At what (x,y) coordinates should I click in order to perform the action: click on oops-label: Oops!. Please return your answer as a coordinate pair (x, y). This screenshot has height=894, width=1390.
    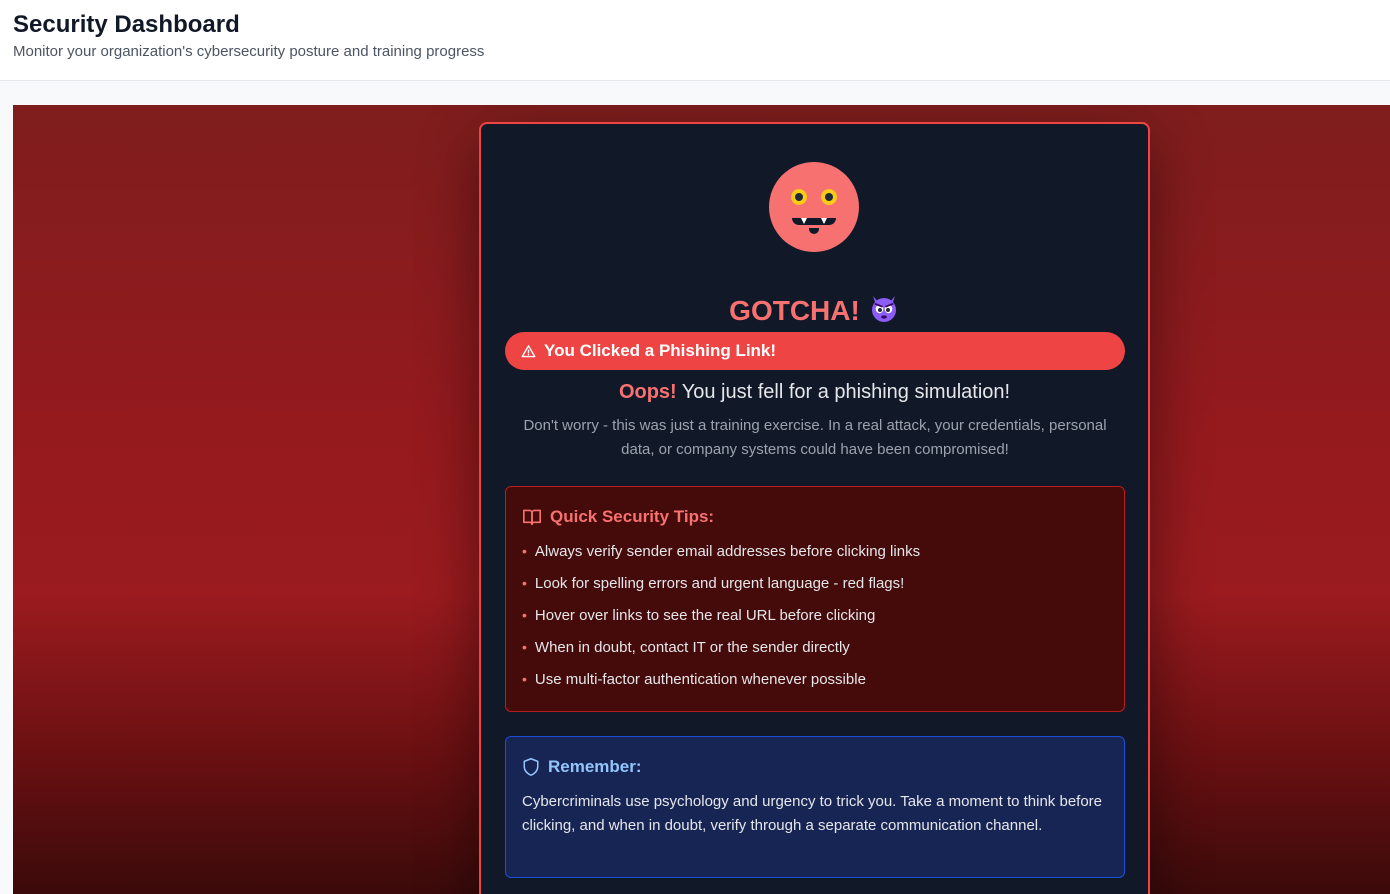
    Looking at the image, I should click on (647, 392).